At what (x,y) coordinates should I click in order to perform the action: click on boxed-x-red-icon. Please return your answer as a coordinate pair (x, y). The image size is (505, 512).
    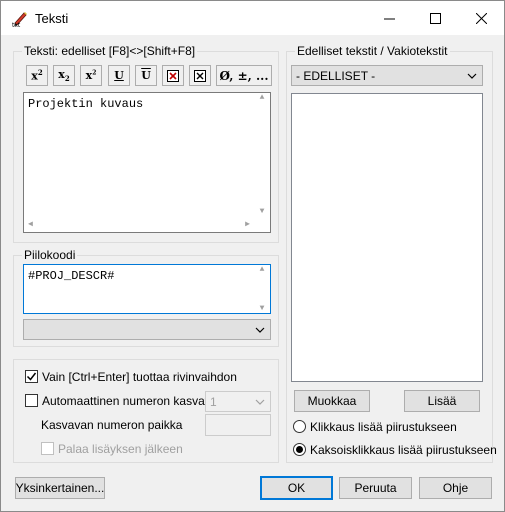
    Looking at the image, I should click on (173, 75).